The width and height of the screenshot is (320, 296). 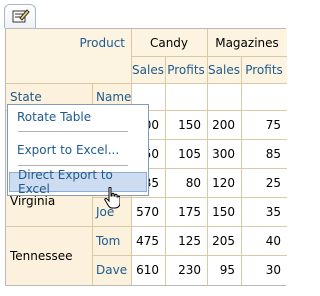 What do you see at coordinates (186, 153) in the screenshot?
I see `cell-r1-c1: 105` at bounding box center [186, 153].